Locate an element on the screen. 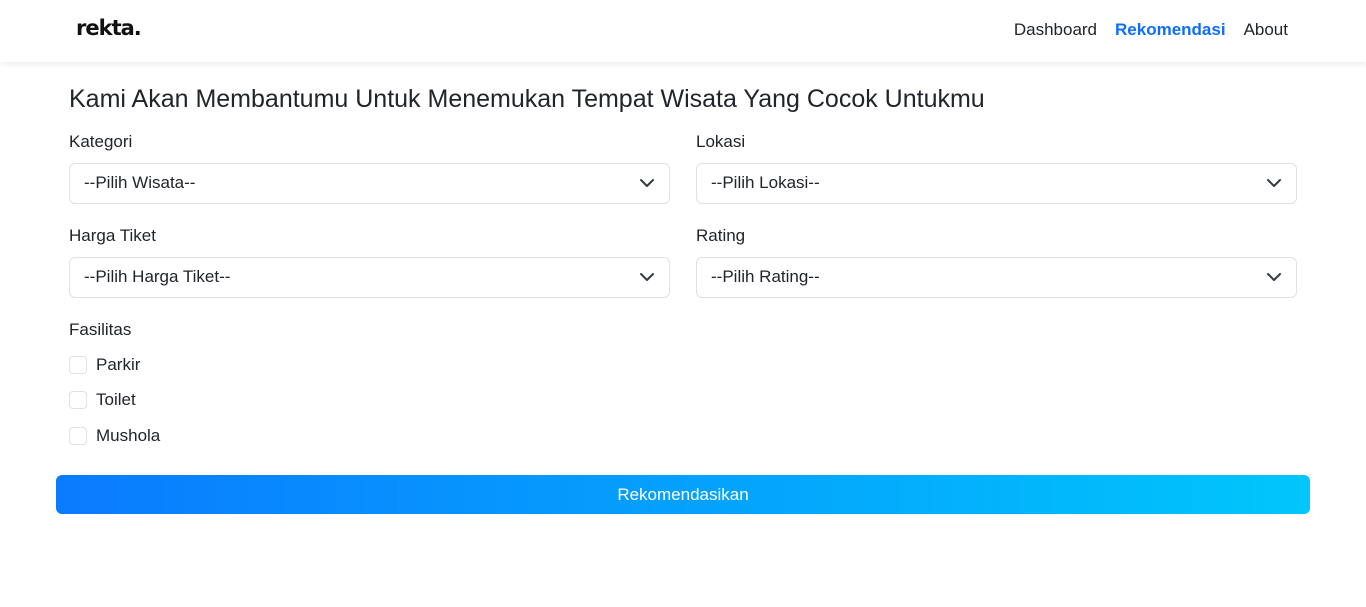 This screenshot has height=607, width=1366. nav-links: Dashboard Rekomendasi About is located at coordinates (1151, 30).